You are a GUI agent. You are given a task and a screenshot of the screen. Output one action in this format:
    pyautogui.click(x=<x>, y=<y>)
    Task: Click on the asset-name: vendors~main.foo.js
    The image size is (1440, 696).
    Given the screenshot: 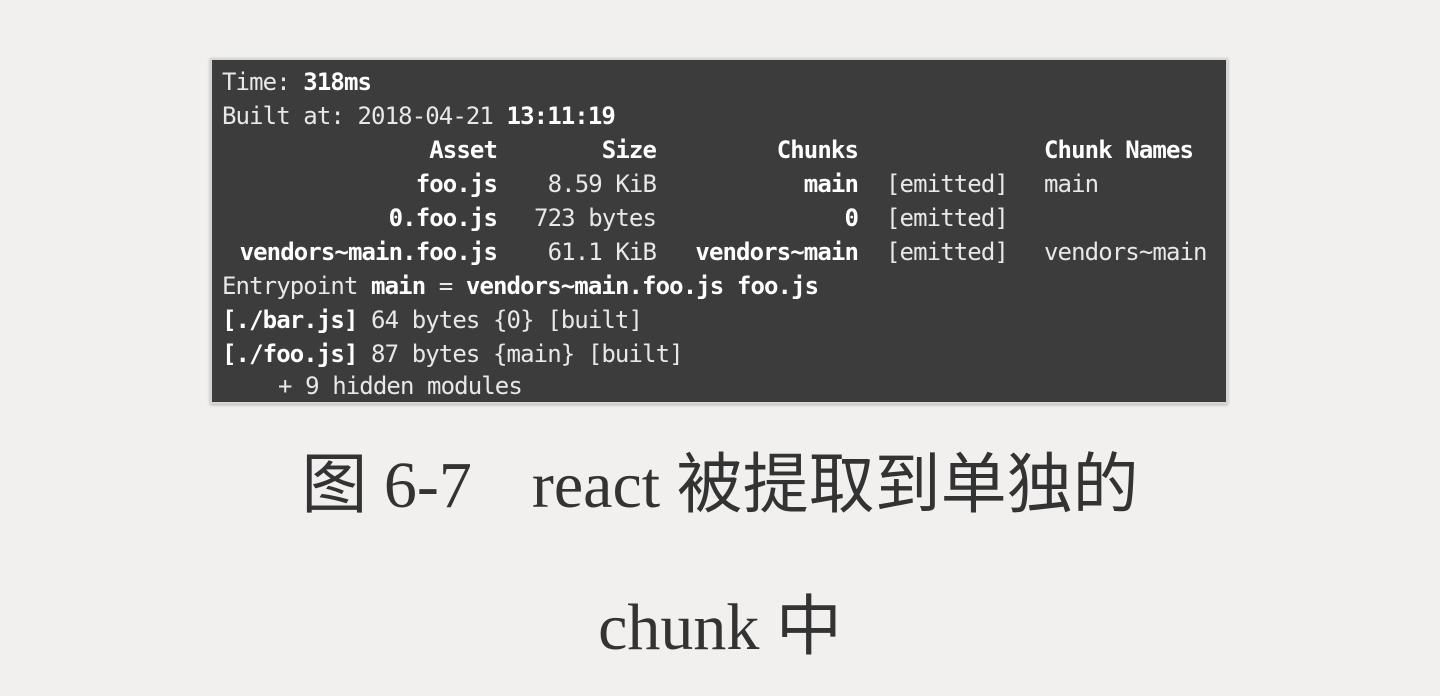 What is the action you would take?
    pyautogui.click(x=368, y=252)
    